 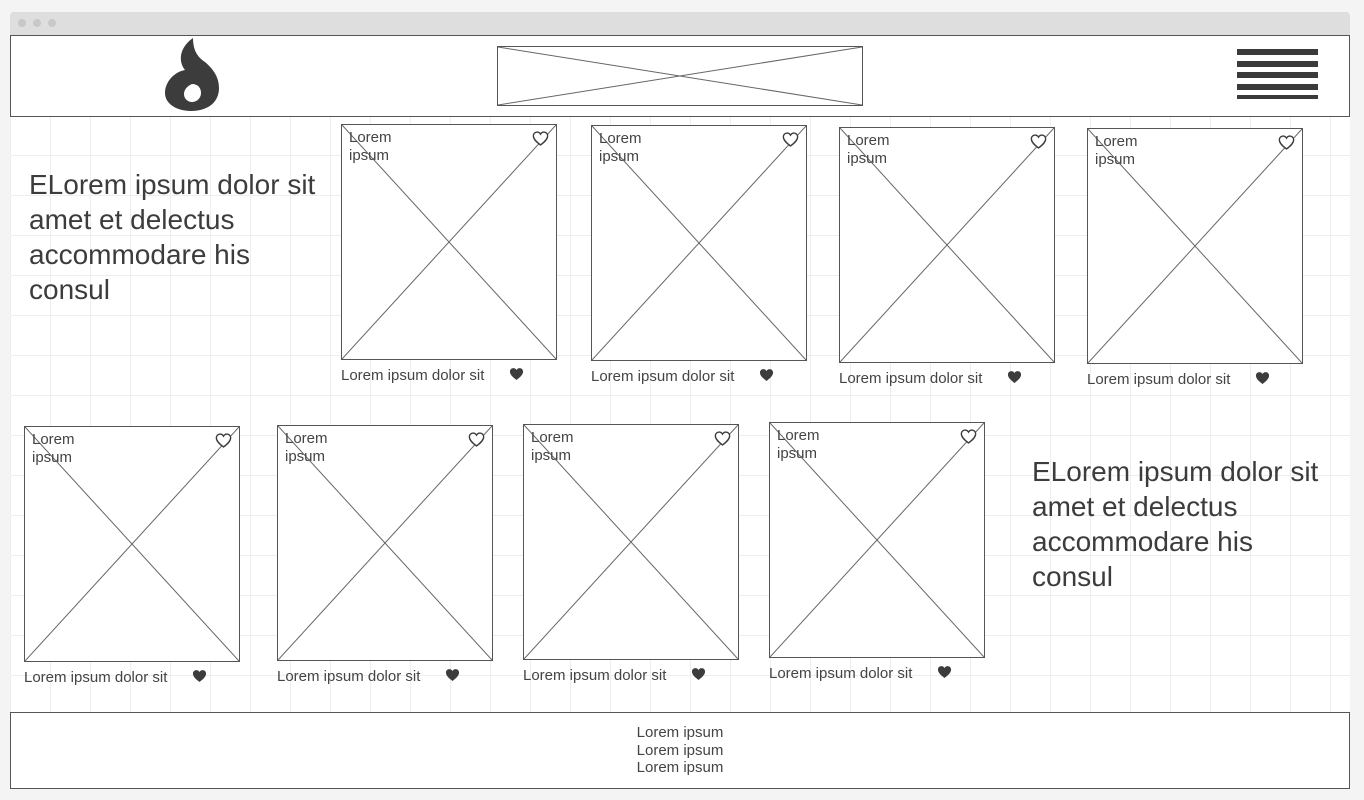 I want to click on site-header, so click(x=680, y=76).